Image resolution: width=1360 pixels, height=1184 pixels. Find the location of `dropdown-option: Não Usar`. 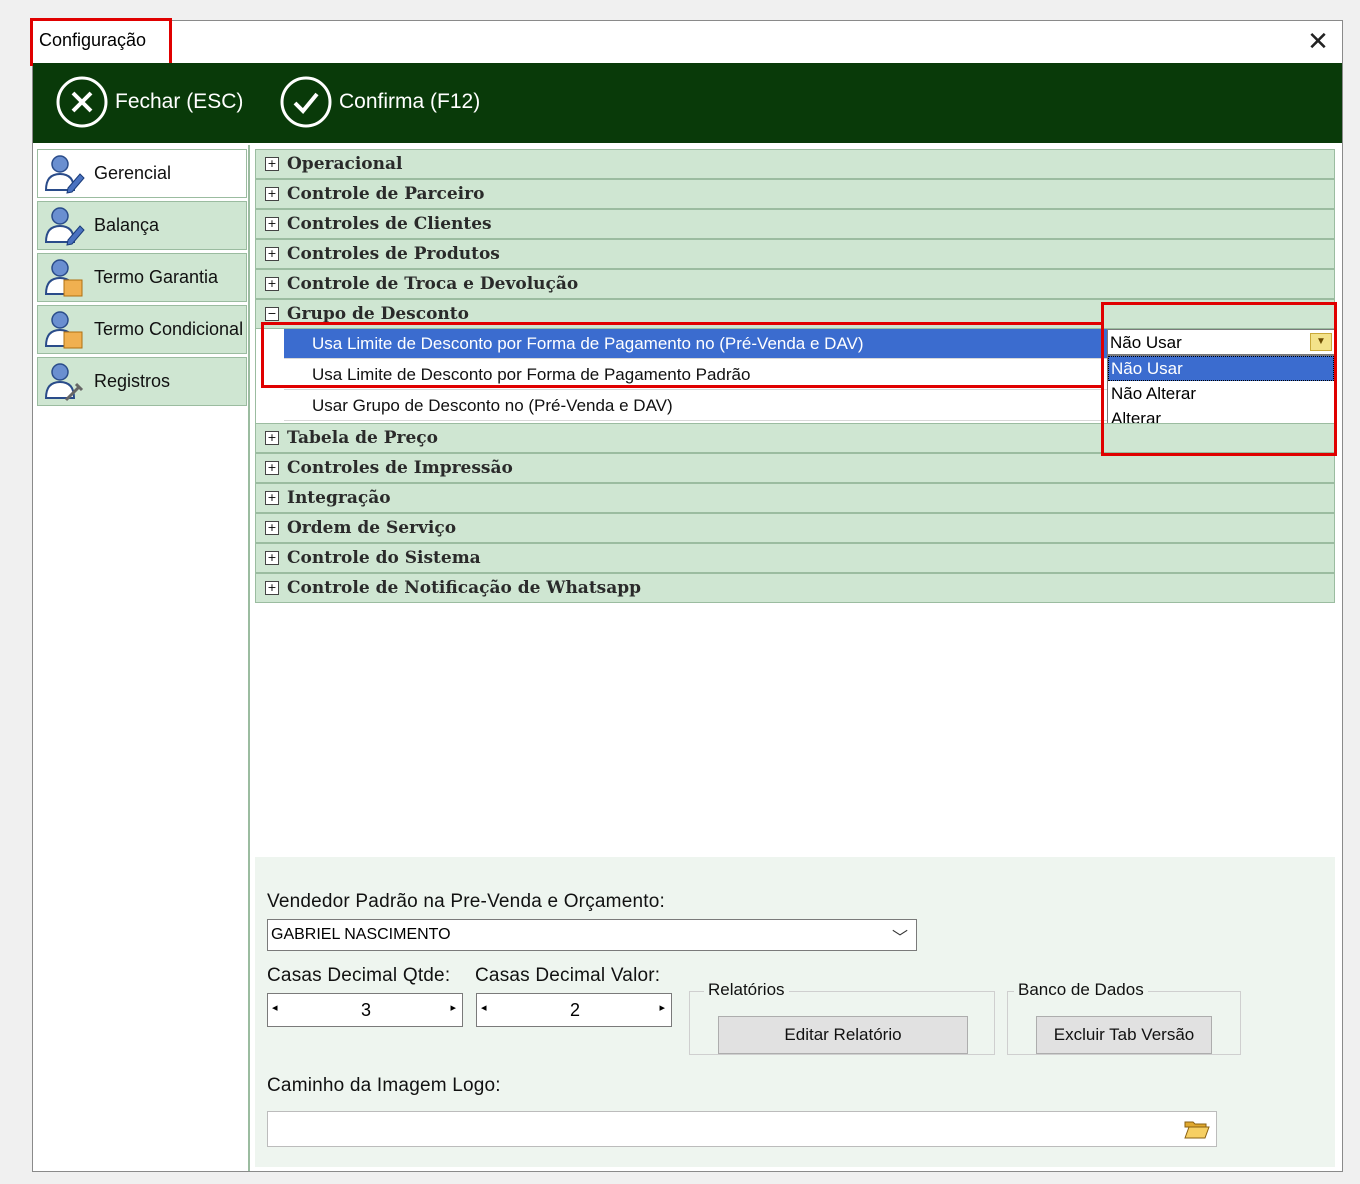

dropdown-option: Não Usar is located at coordinates (1221, 368).